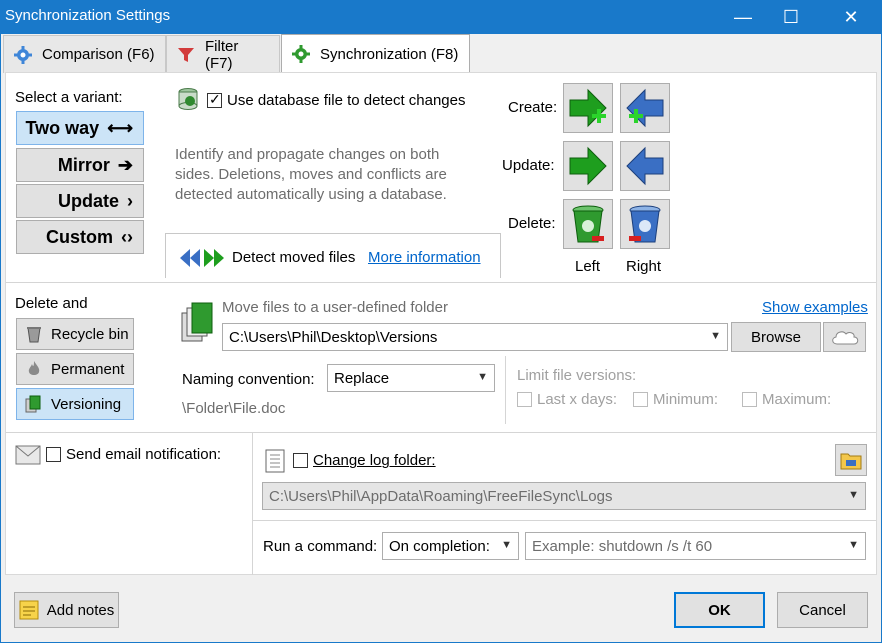 Image resolution: width=882 pixels, height=643 pixels. I want to click on last-days-checkbox, so click(524, 399).